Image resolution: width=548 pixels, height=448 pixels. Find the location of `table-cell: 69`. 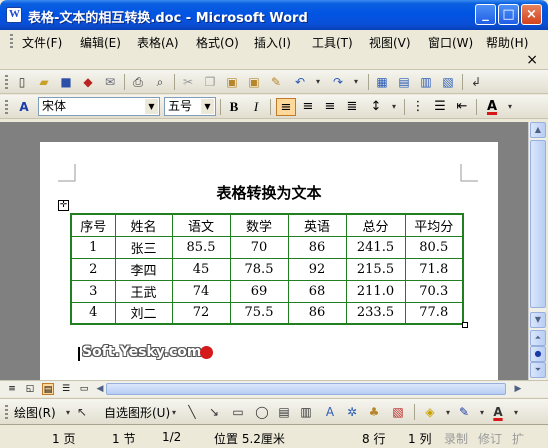

table-cell: 69 is located at coordinates (259, 291).